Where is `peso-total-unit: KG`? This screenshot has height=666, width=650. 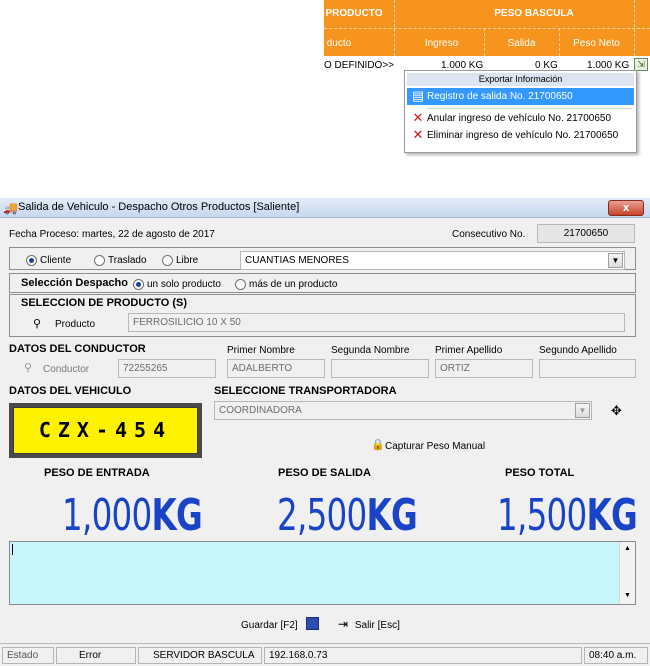
peso-total-unit: KG is located at coordinates (612, 515).